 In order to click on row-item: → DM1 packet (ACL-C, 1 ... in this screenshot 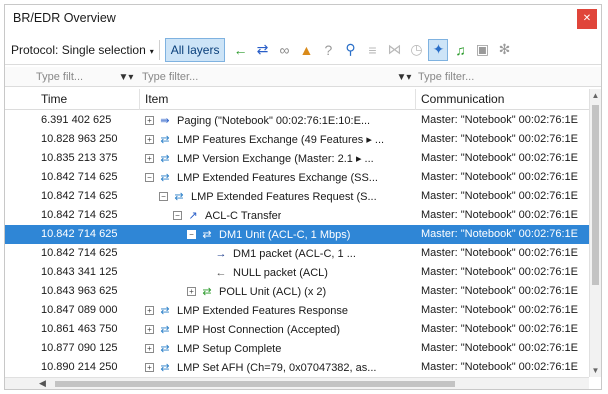, I will do `click(281, 253)`.